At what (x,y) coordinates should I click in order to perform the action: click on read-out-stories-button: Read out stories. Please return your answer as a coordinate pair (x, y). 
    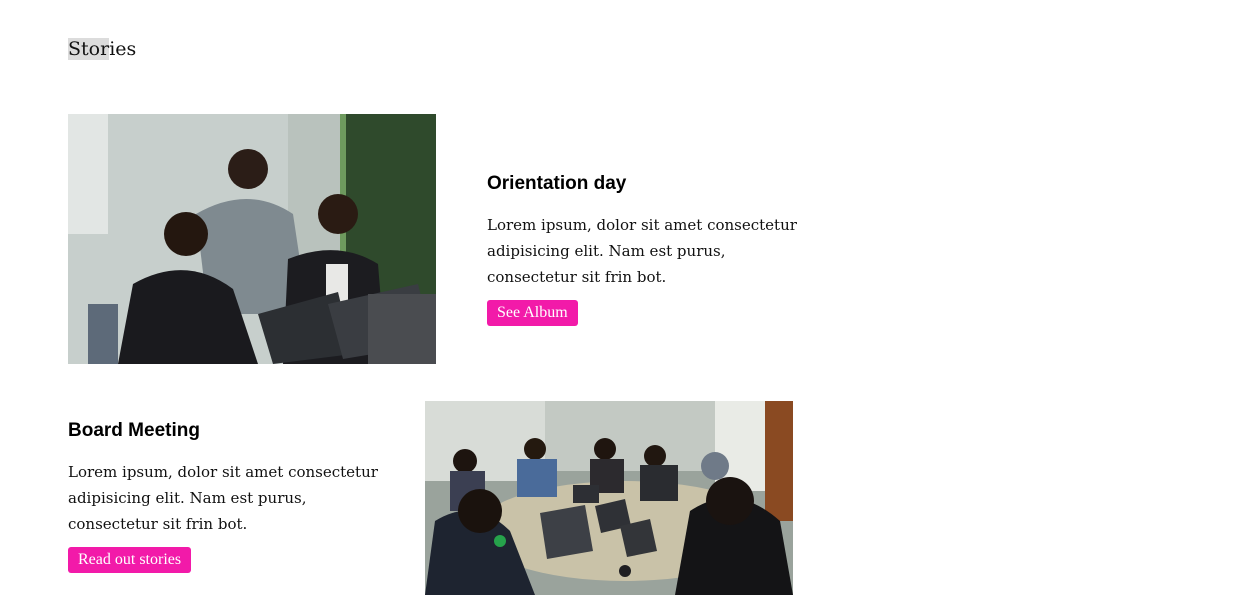
    Looking at the image, I should click on (130, 560).